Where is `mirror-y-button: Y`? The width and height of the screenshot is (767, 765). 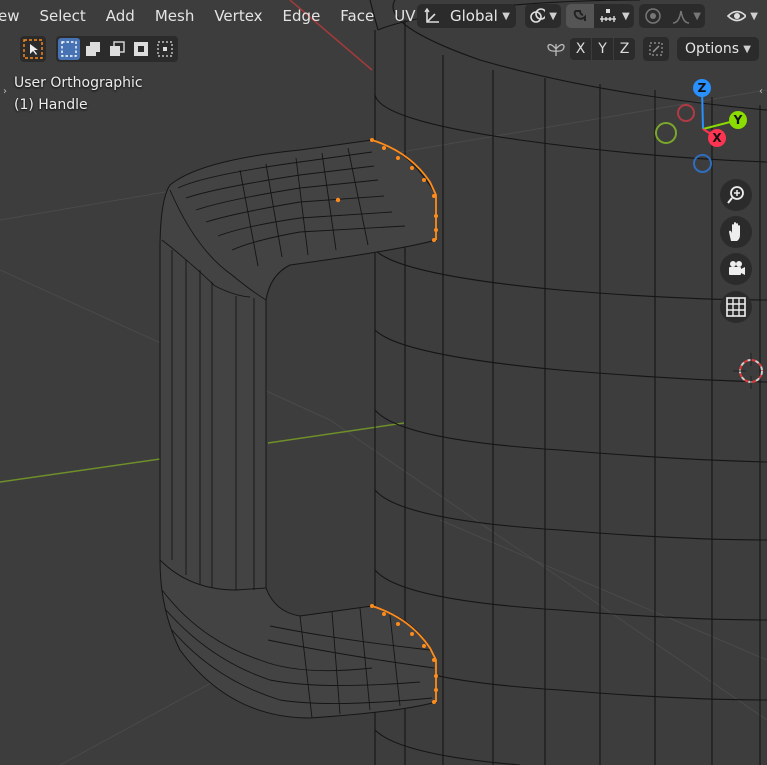 mirror-y-button: Y is located at coordinates (602, 49).